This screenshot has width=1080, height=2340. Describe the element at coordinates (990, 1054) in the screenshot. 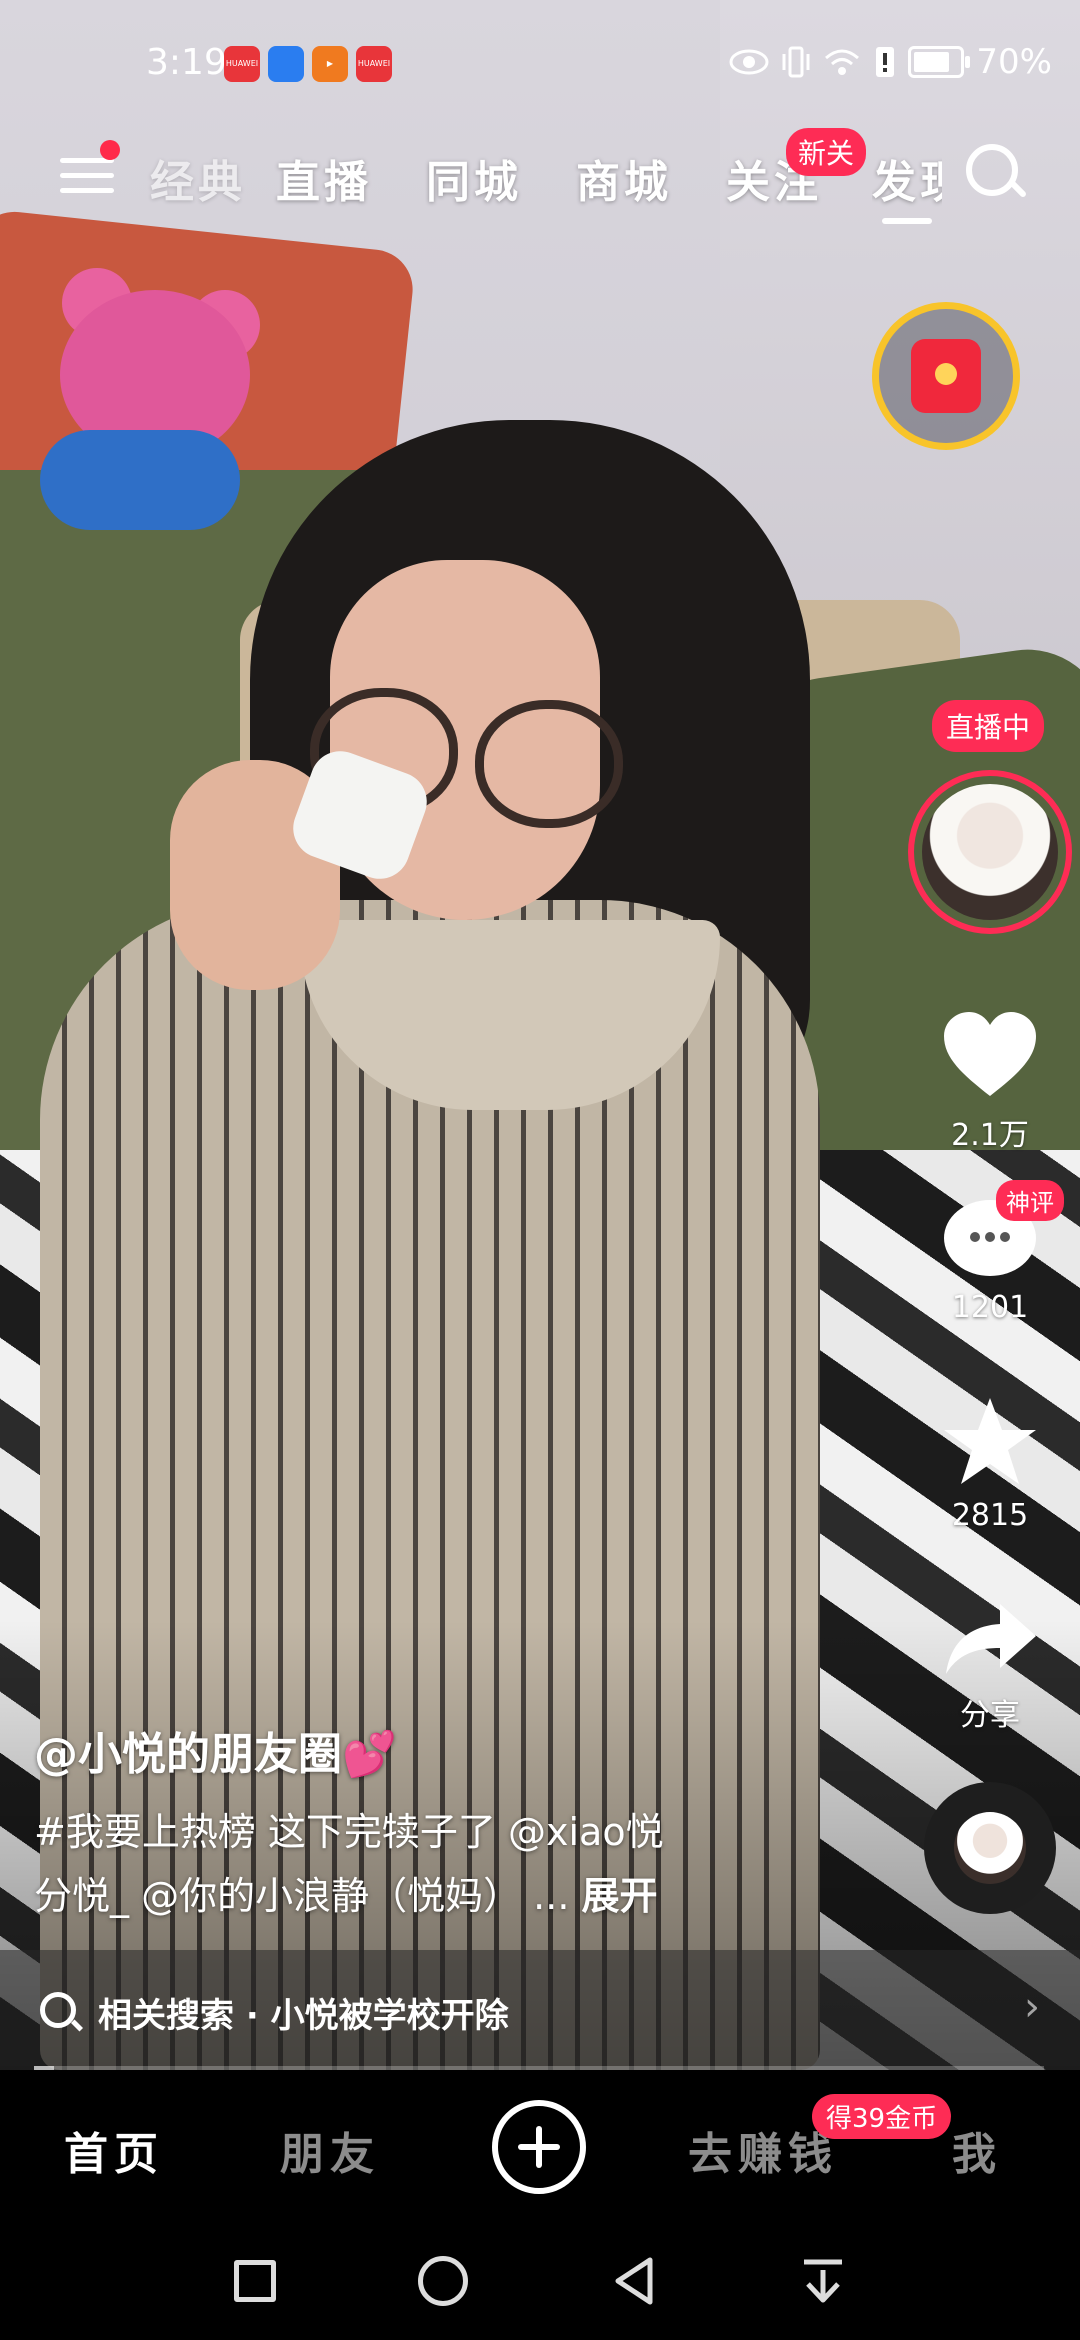

I see `heart-icon` at that location.